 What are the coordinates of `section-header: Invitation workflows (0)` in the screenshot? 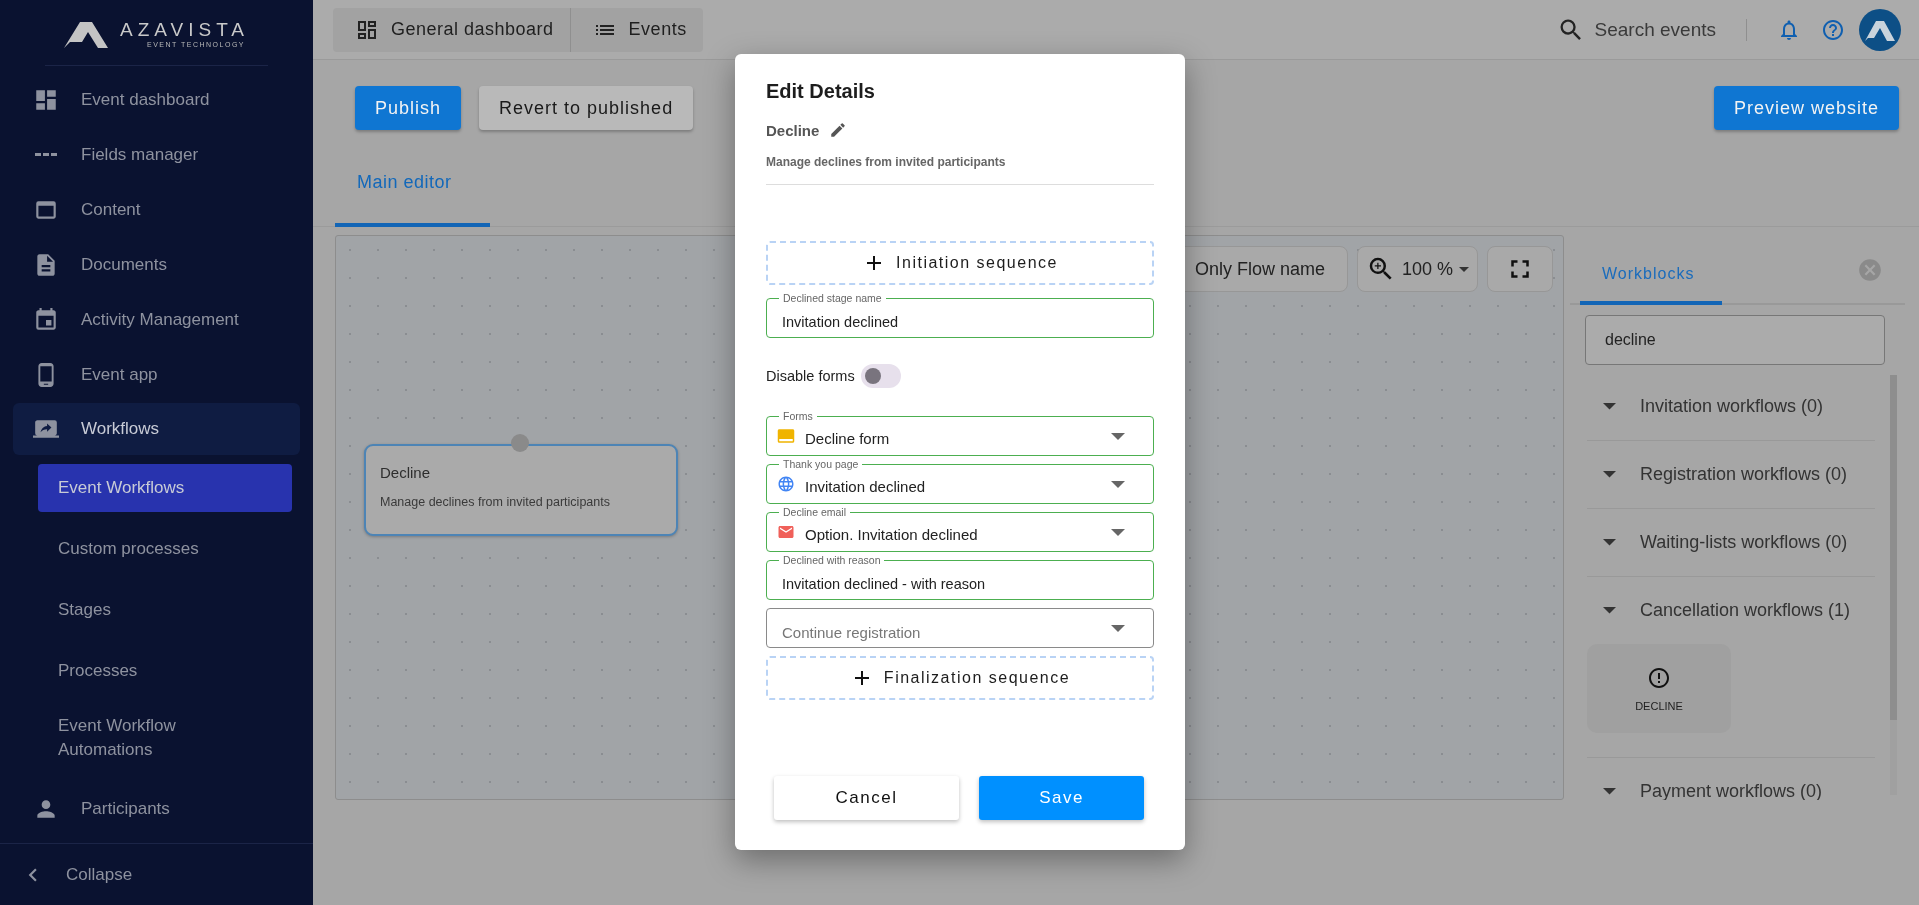 It's located at (1731, 406).